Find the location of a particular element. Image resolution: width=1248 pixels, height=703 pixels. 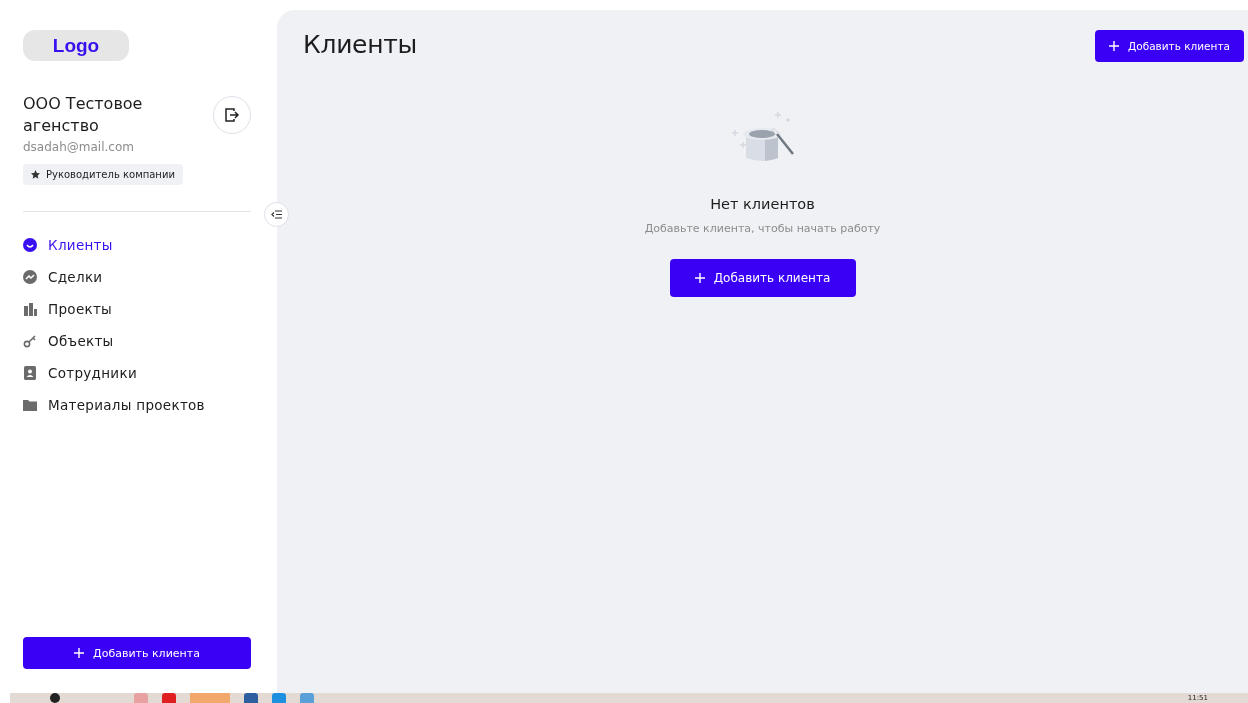

nav-item: Сделки is located at coordinates (137, 277).